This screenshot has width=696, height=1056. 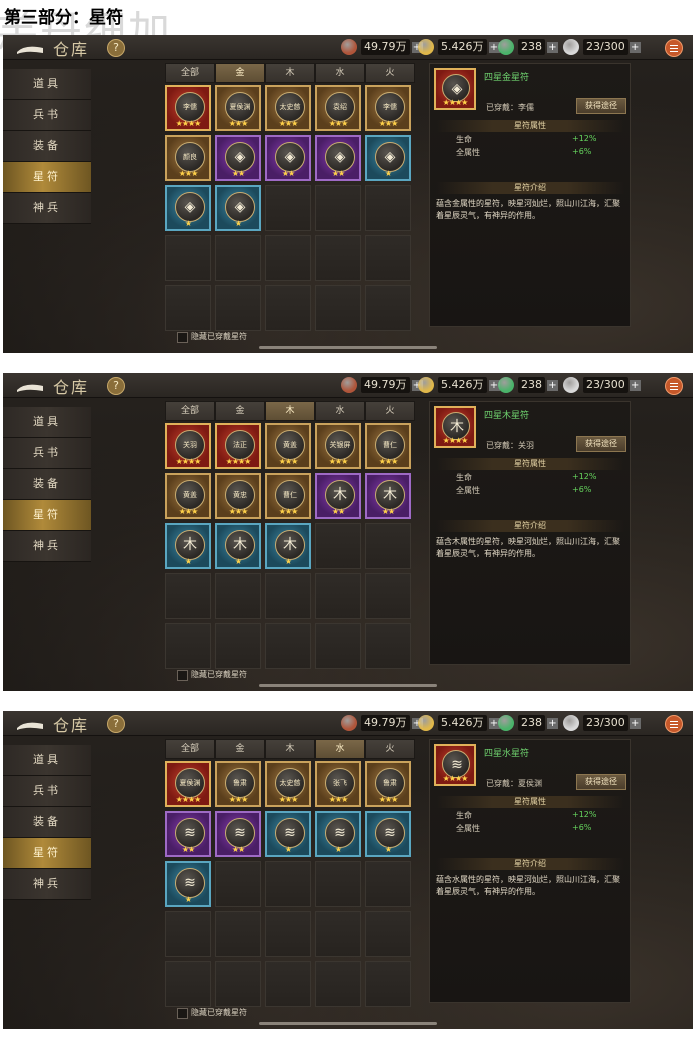 I want to click on talisman-slot: 李儒 ★★★★, so click(x=188, y=108).